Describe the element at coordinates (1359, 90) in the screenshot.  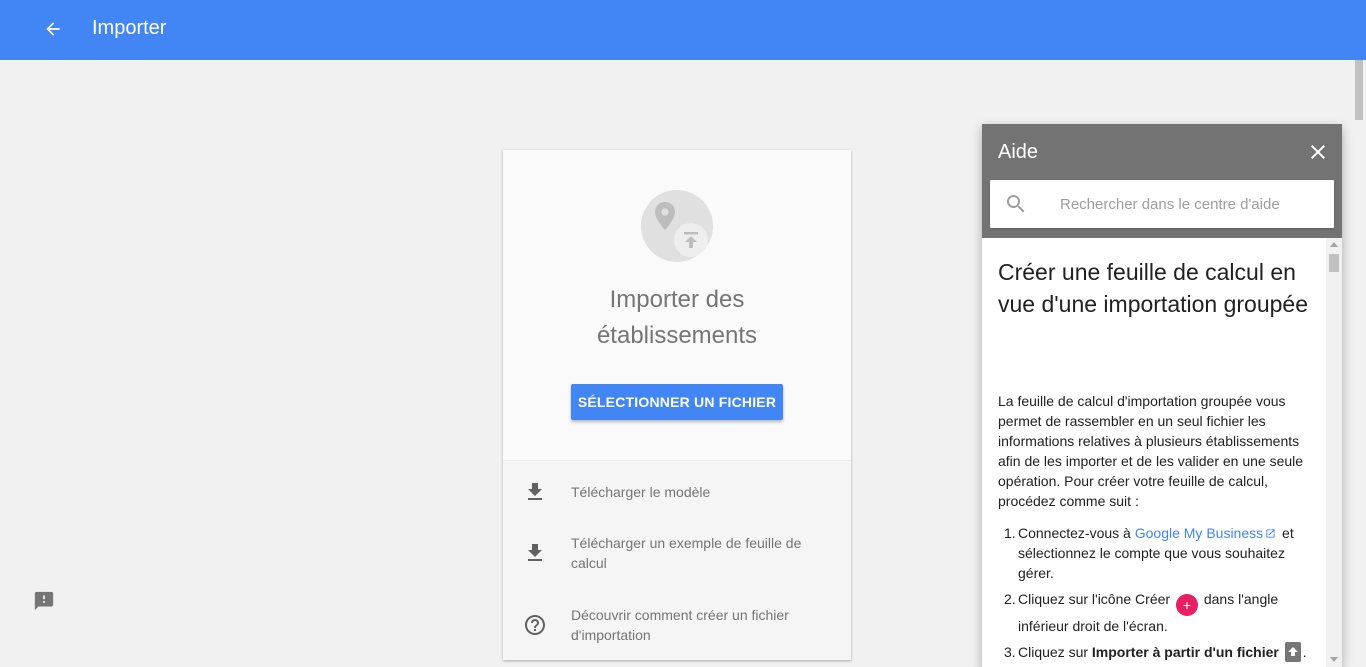
I see `page-scrollbar-thumb` at that location.